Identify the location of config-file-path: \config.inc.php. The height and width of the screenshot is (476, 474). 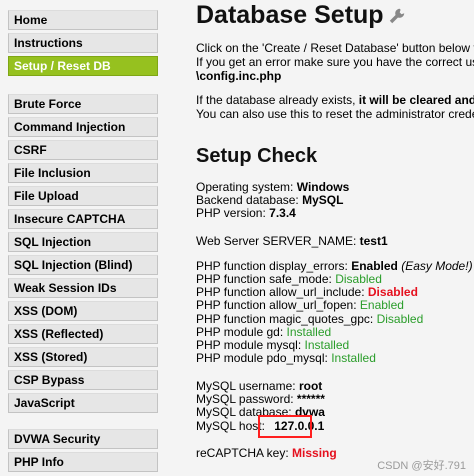
(239, 76).